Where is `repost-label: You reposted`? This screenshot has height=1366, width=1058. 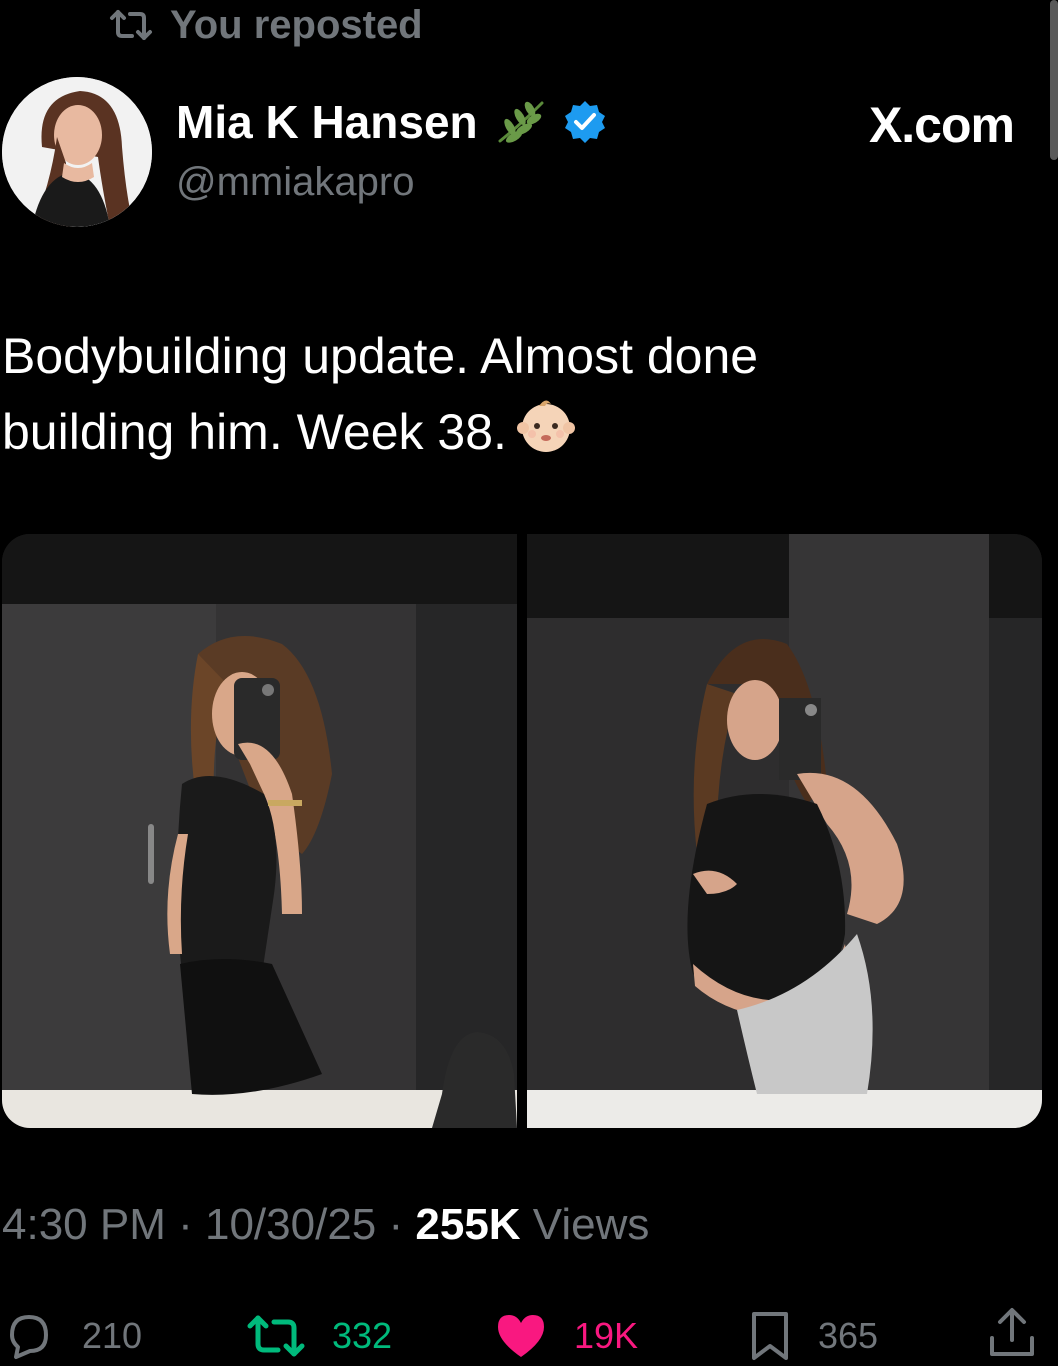
repost-label: You reposted is located at coordinates (296, 25).